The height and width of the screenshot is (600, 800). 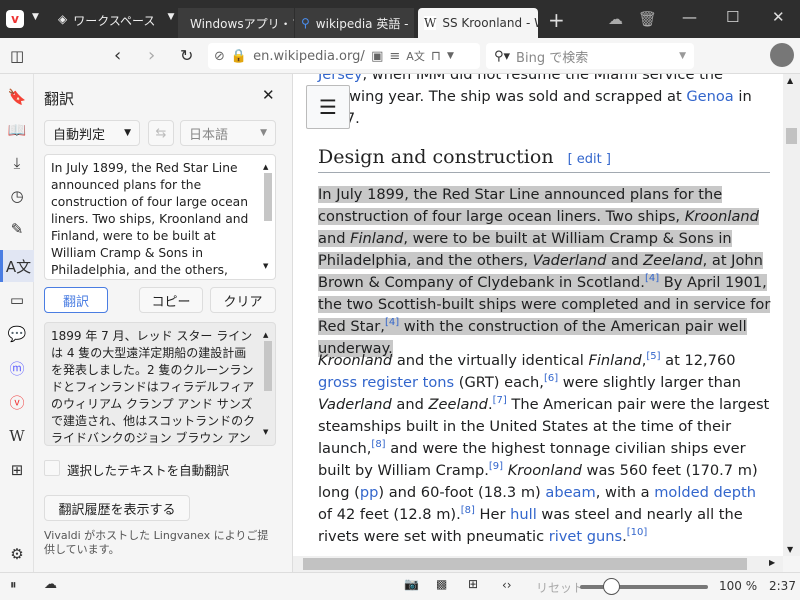 I want to click on close-icon: ✕, so click(x=268, y=95).